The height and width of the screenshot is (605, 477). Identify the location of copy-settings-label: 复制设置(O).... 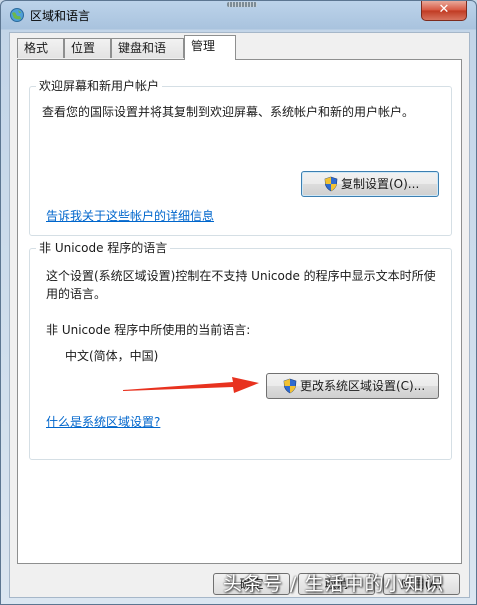
(380, 184).